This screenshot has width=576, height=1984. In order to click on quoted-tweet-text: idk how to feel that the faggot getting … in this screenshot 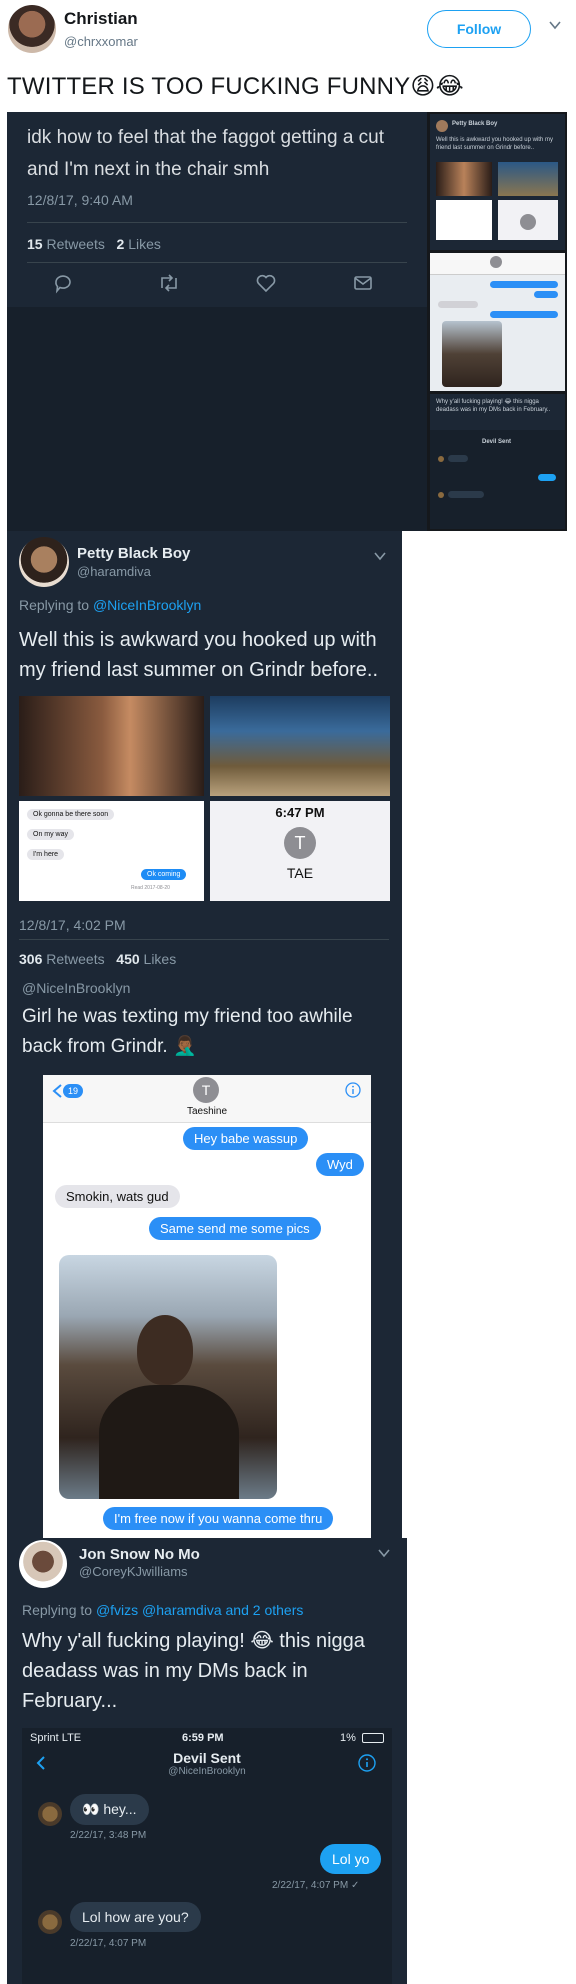, I will do `click(206, 153)`.